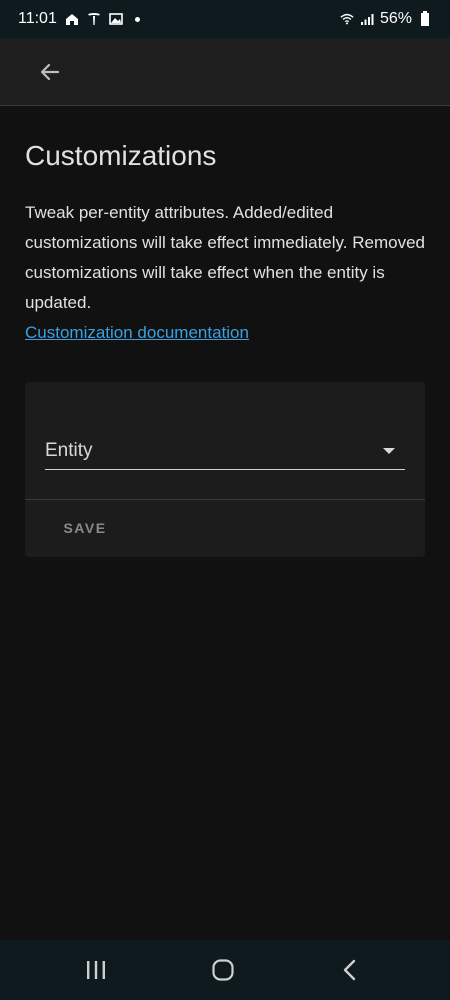 The height and width of the screenshot is (1000, 450). Describe the element at coordinates (389, 451) in the screenshot. I see `caret-down-icon` at that location.